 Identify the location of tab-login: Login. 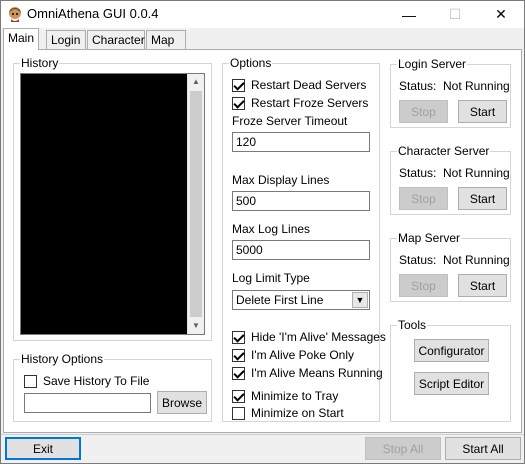
(66, 40).